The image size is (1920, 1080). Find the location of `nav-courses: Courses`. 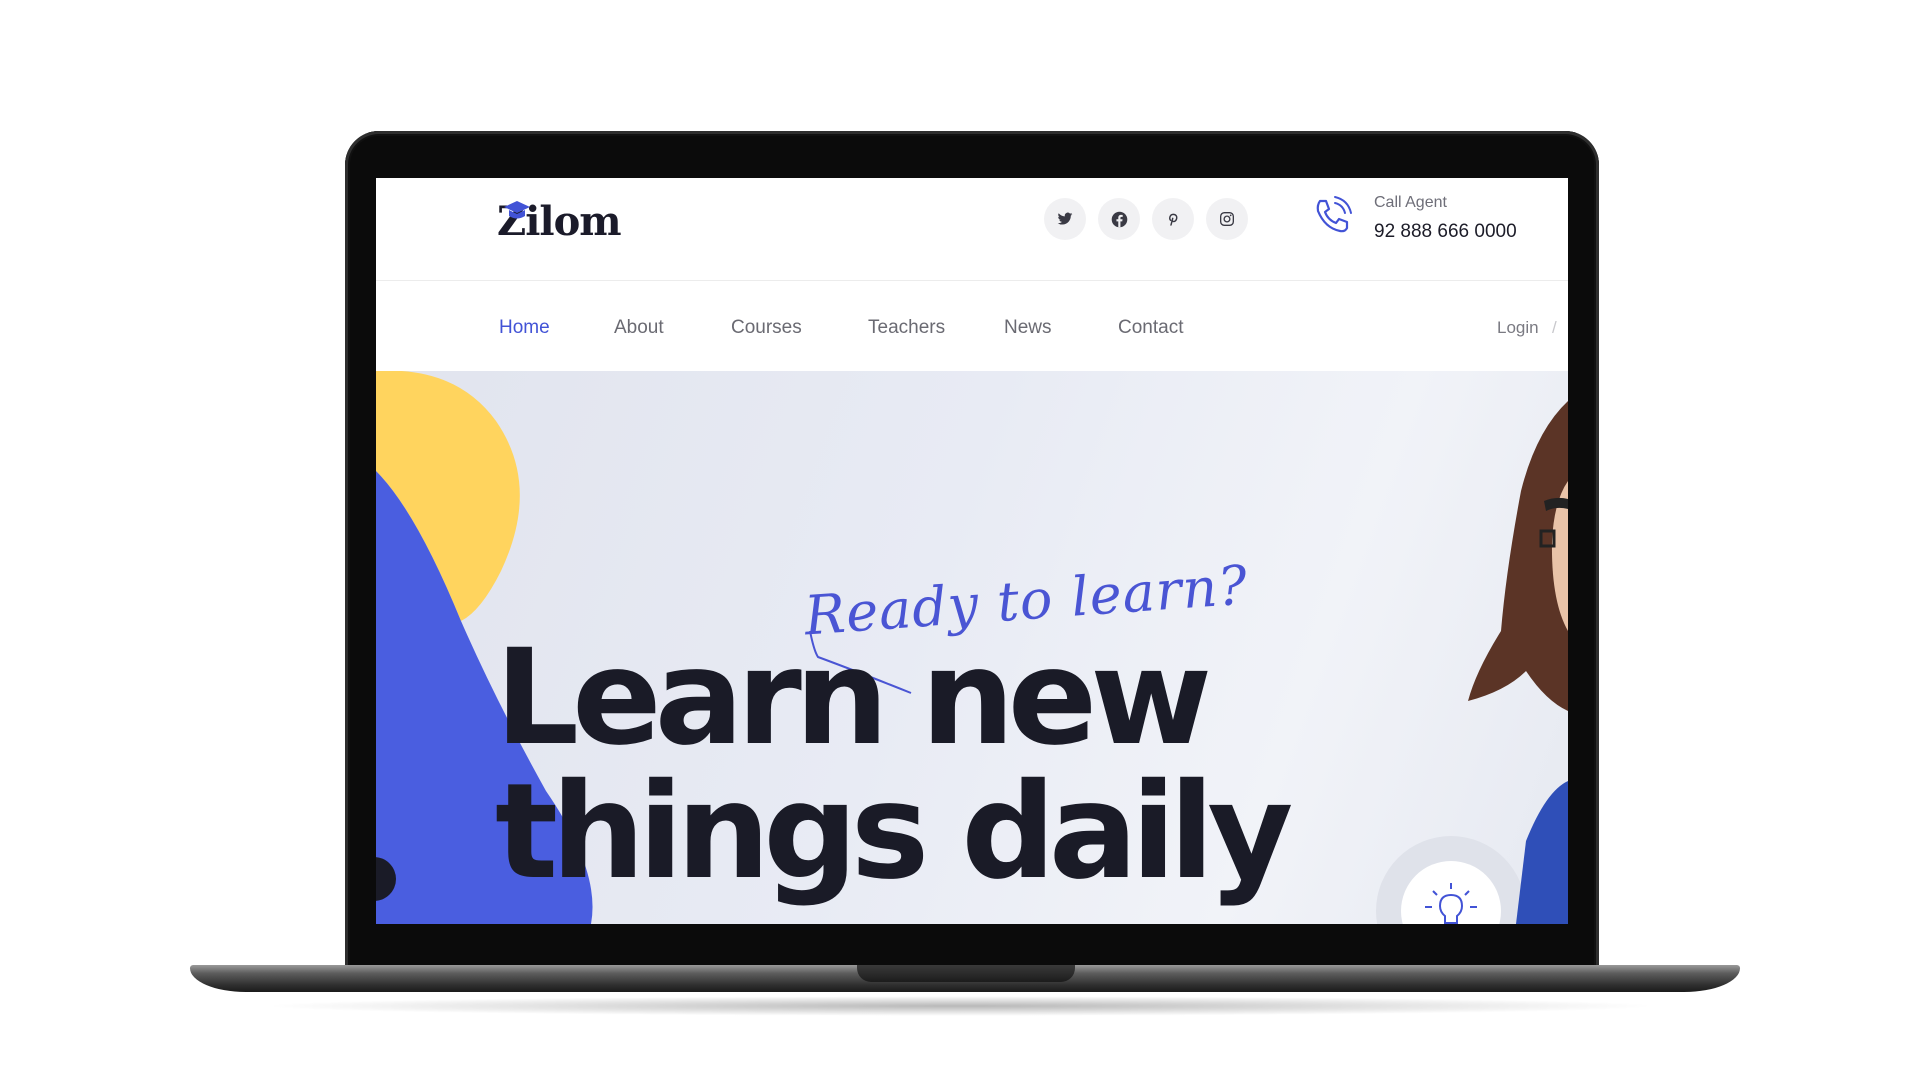

nav-courses: Courses is located at coordinates (766, 328).